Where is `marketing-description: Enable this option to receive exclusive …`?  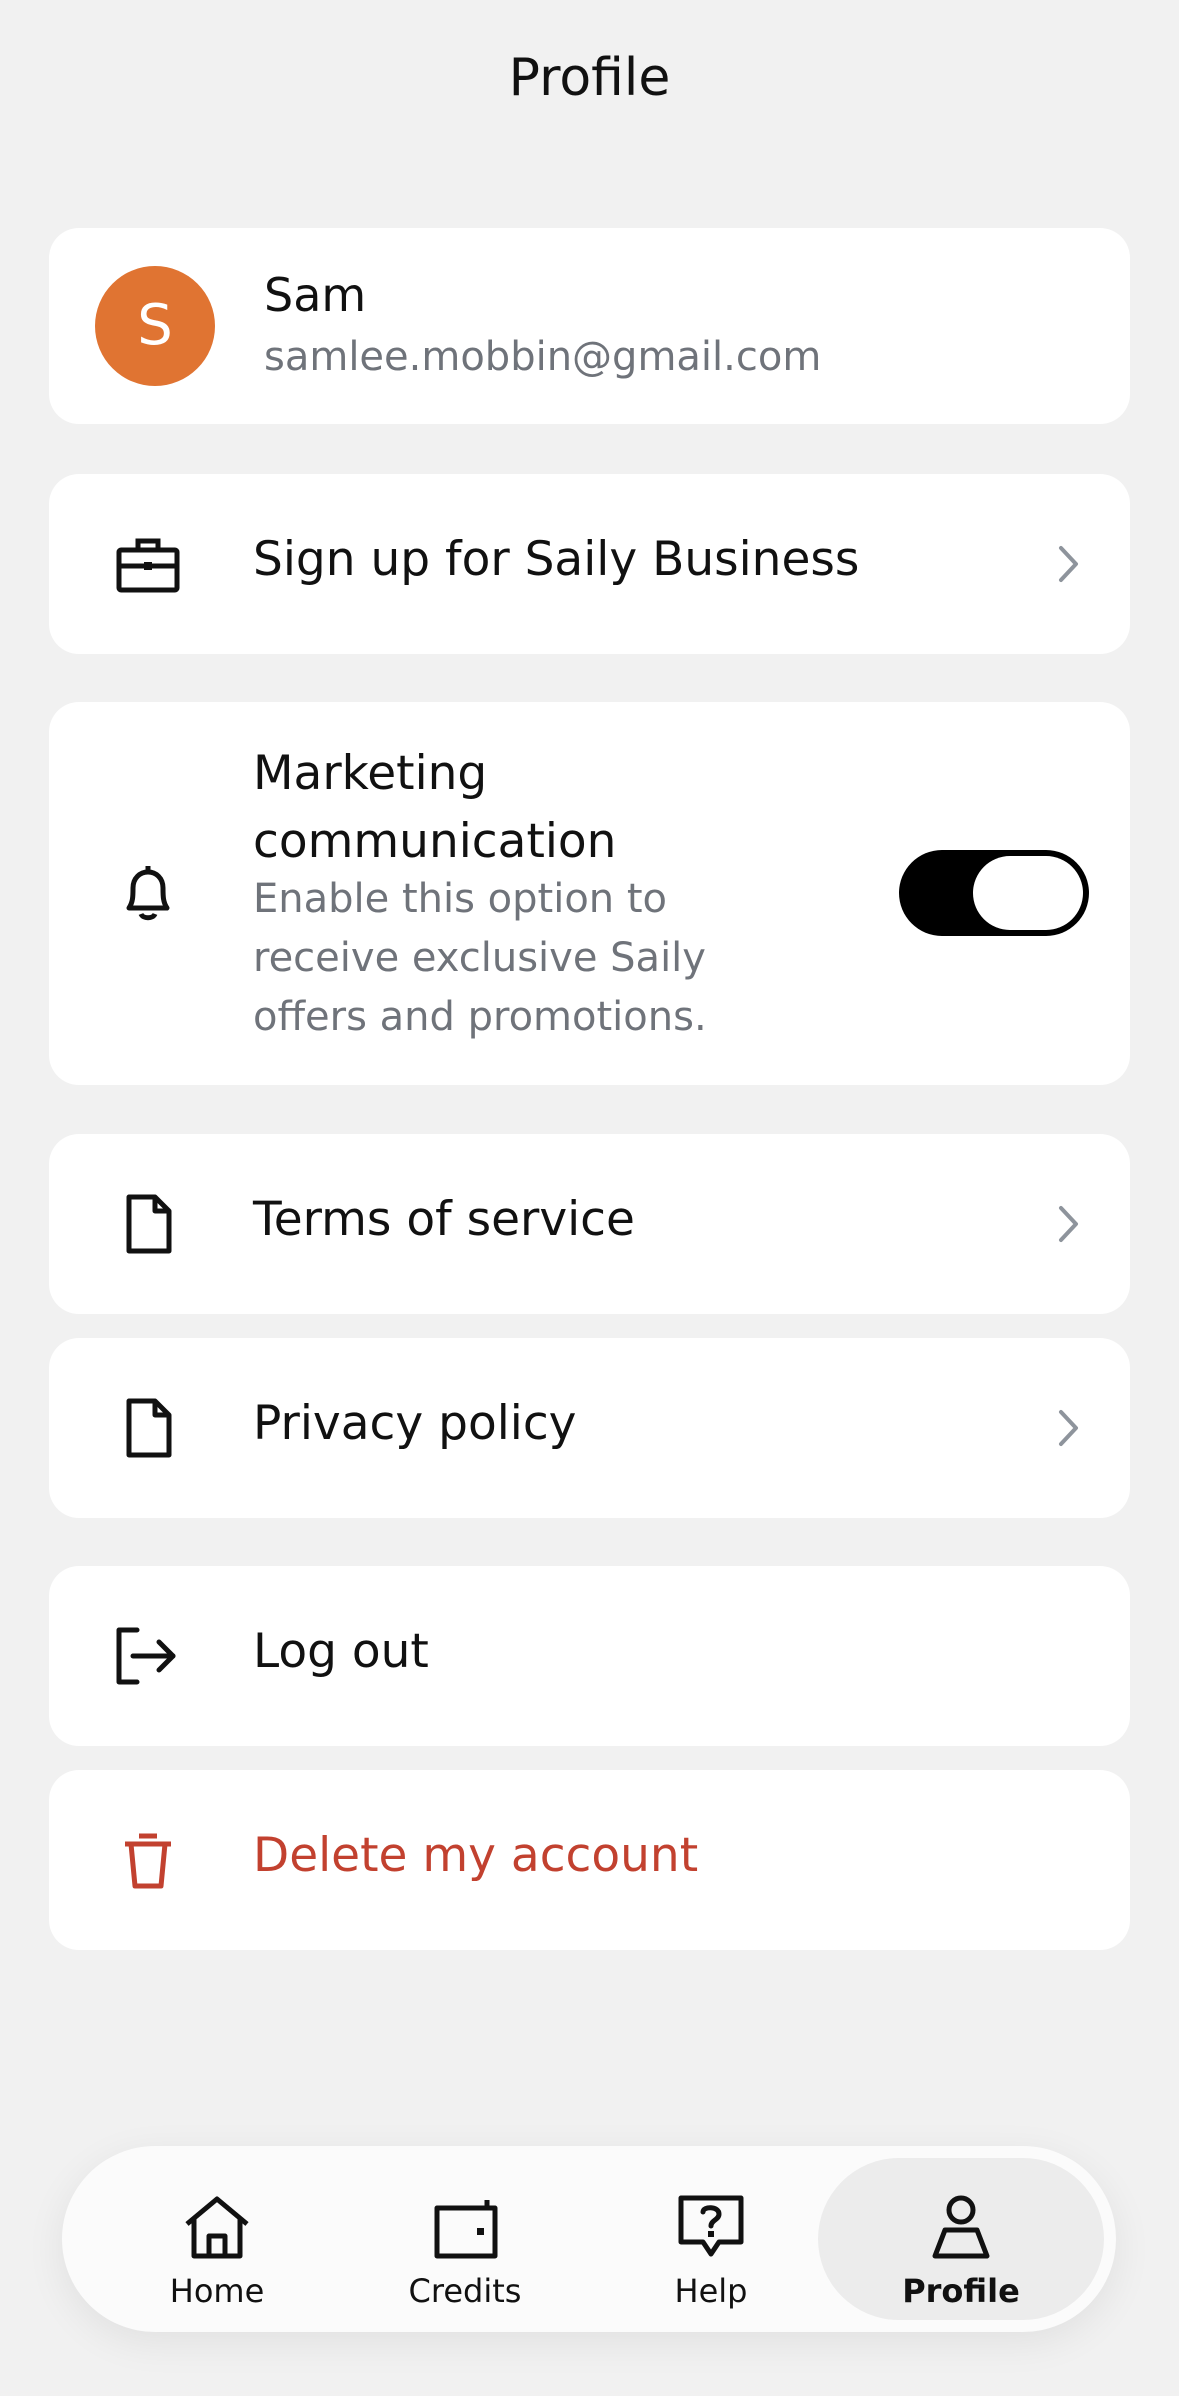
marketing-description: Enable this option to receive exclusive … is located at coordinates (480, 958).